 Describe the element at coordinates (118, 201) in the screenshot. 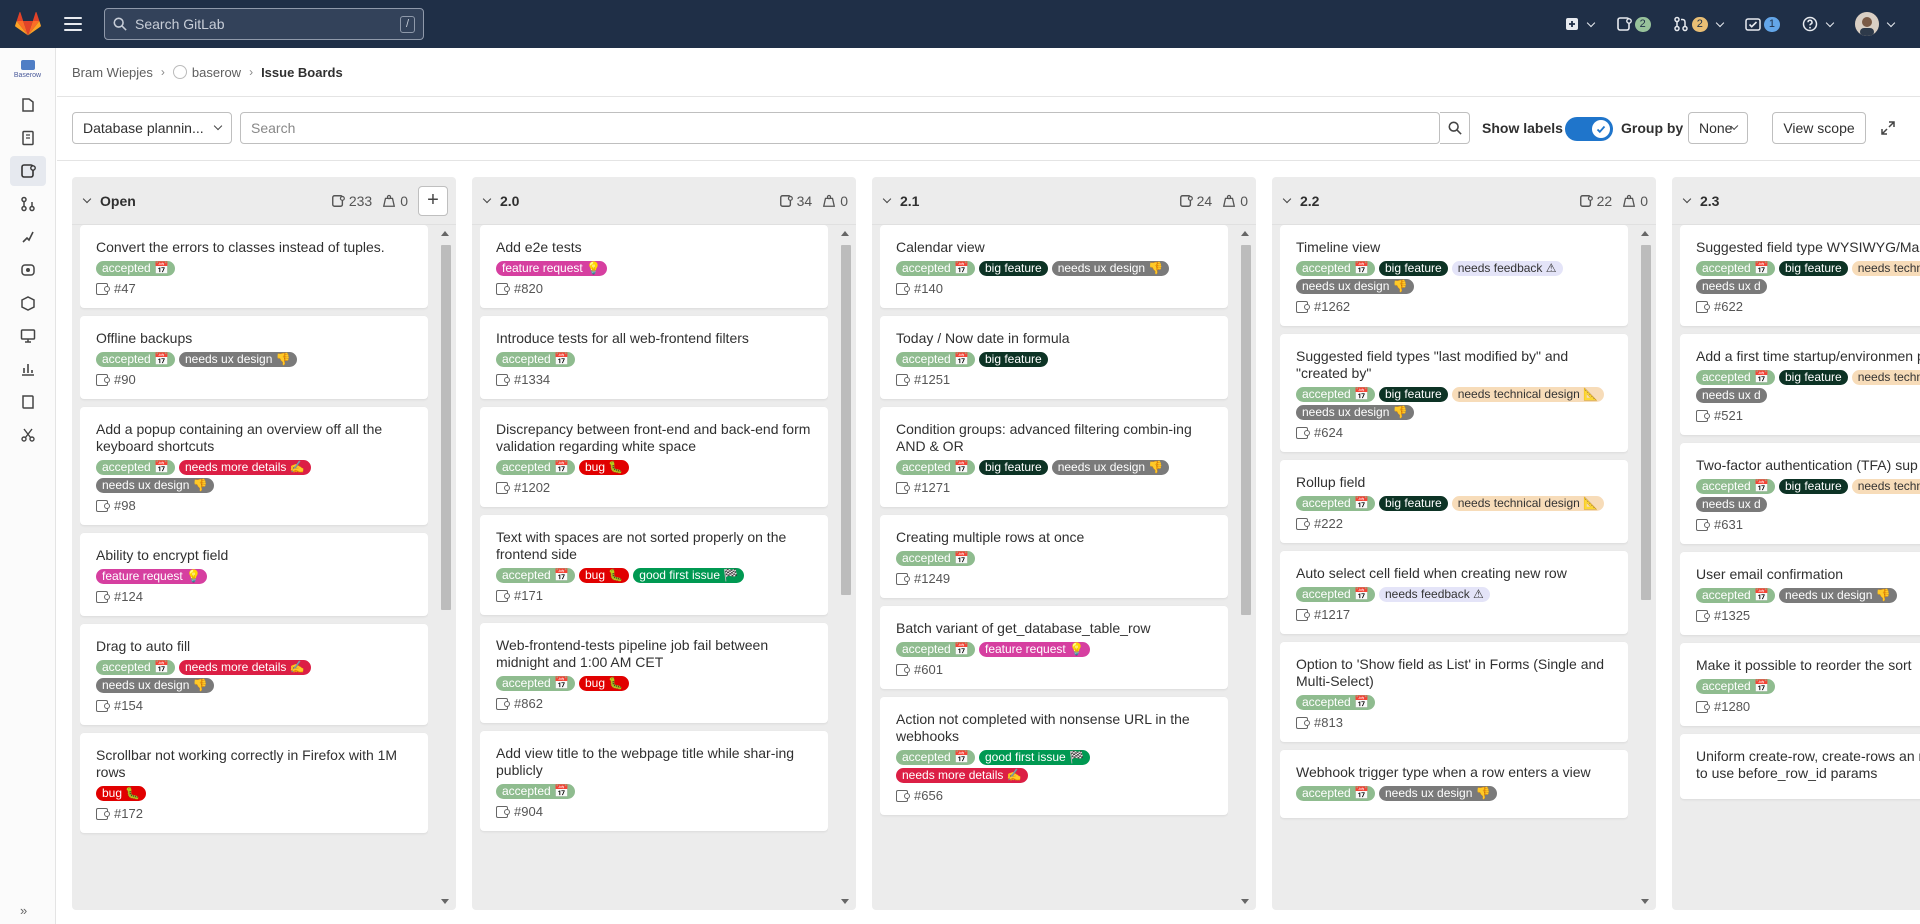

I see `list-title: Open` at that location.